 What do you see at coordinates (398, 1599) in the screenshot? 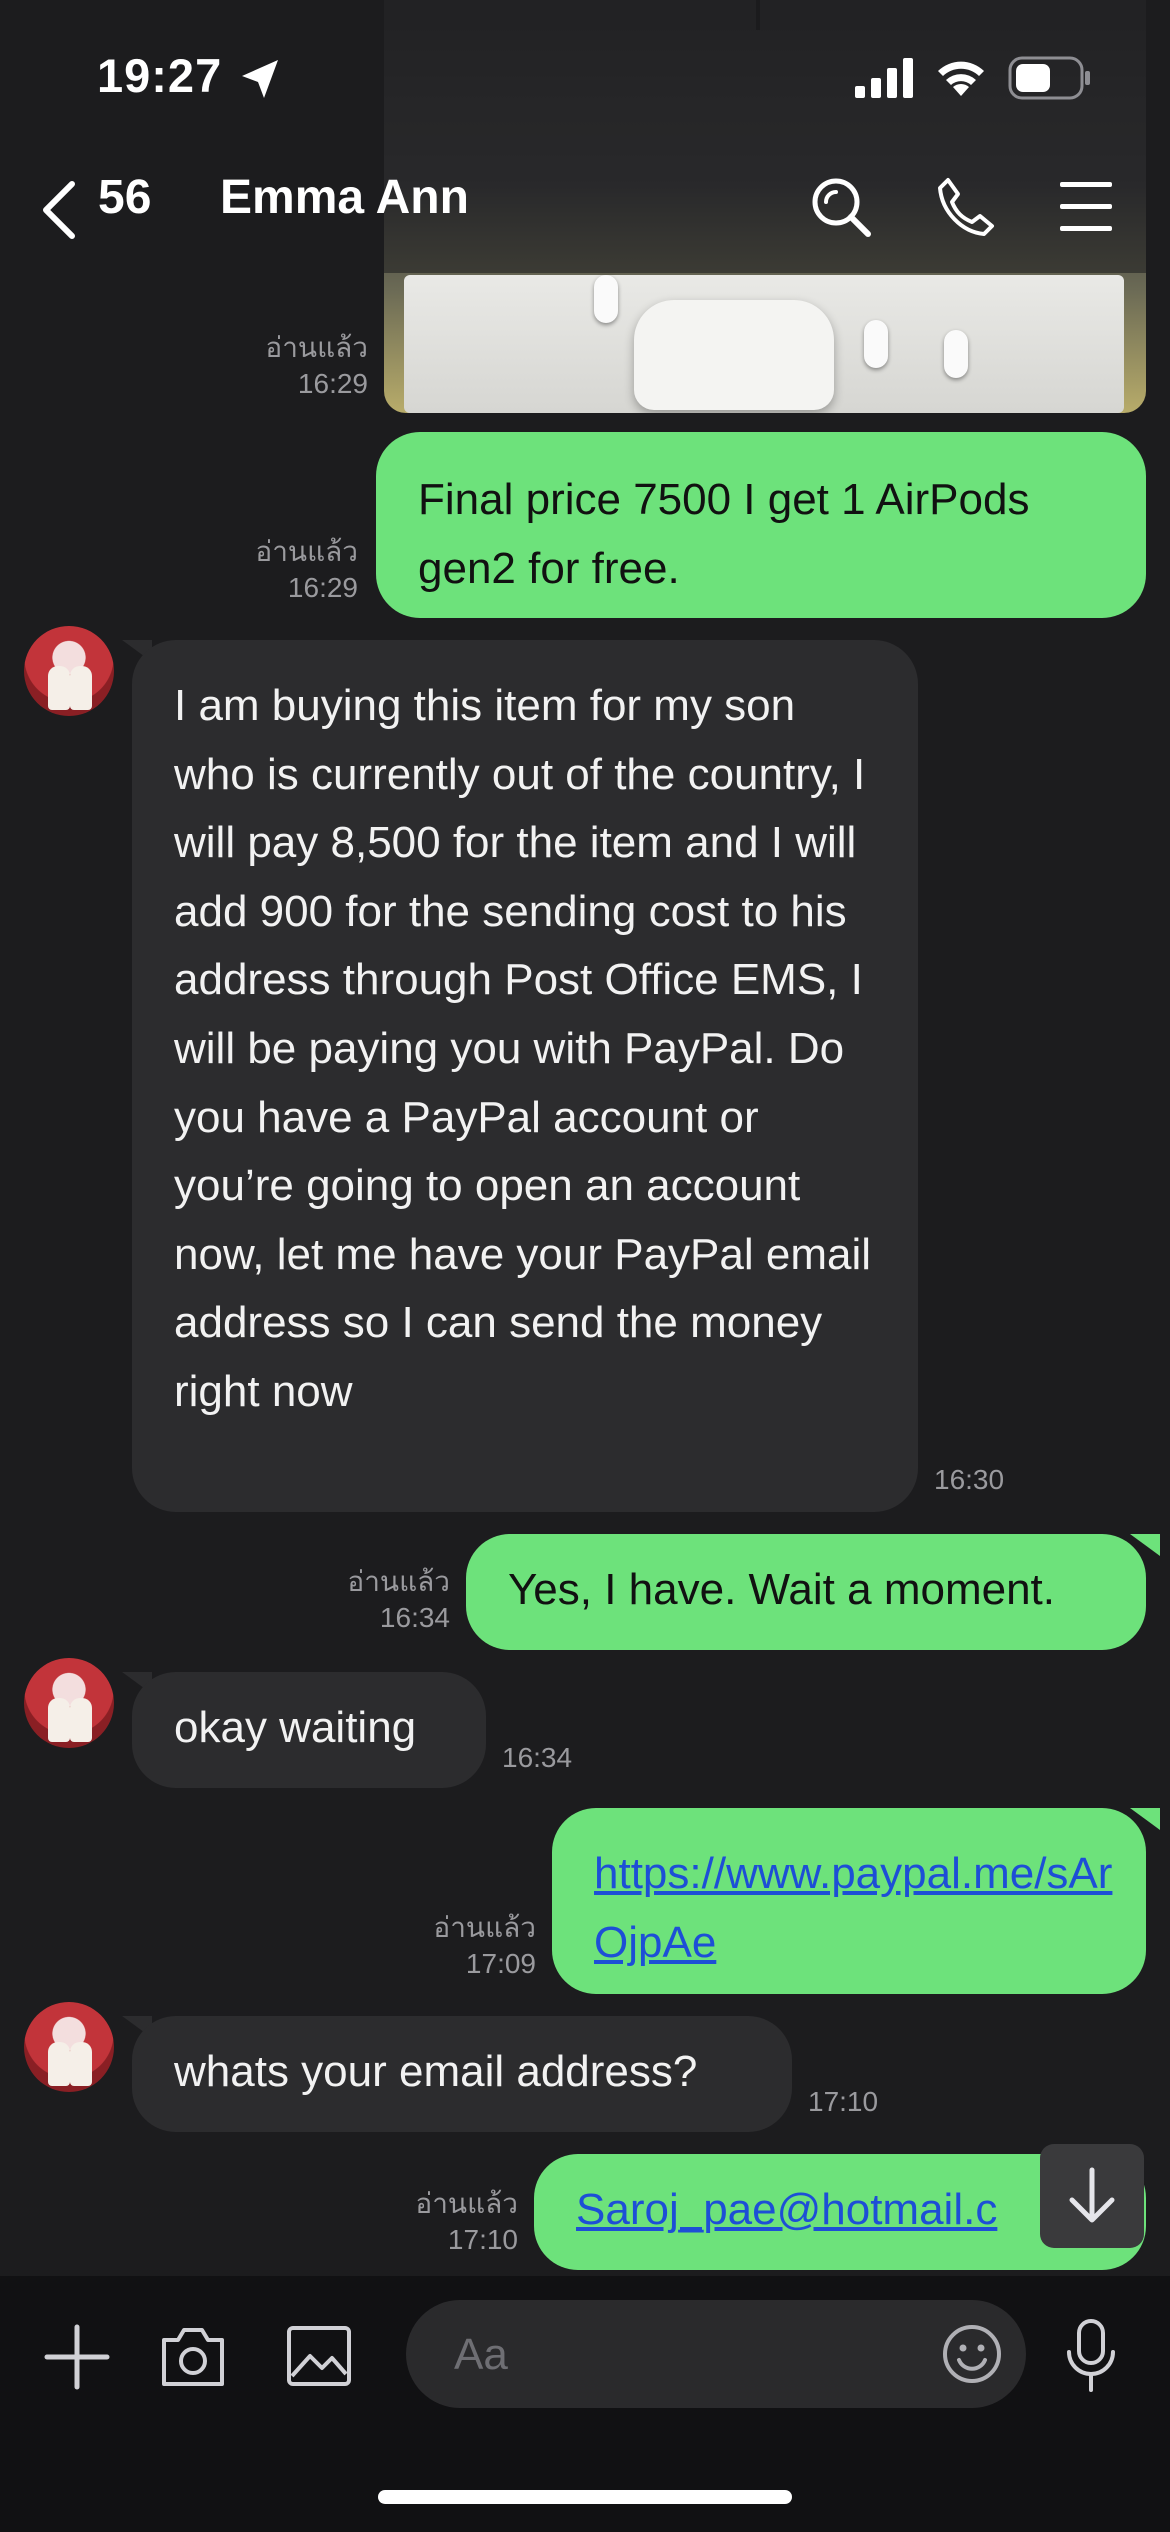
I see `read-receipt: อ่านแล้ว 16:34` at bounding box center [398, 1599].